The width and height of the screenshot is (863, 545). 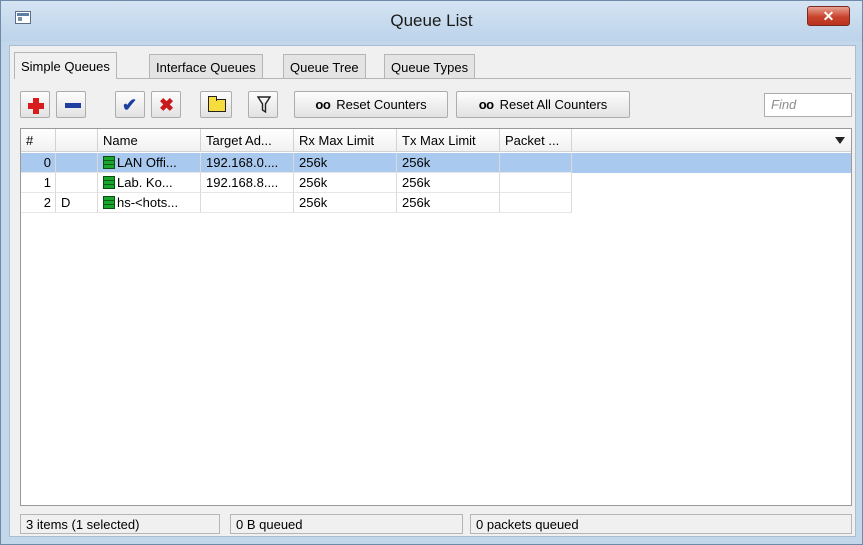 I want to click on x-icon: ✖, so click(x=167, y=105).